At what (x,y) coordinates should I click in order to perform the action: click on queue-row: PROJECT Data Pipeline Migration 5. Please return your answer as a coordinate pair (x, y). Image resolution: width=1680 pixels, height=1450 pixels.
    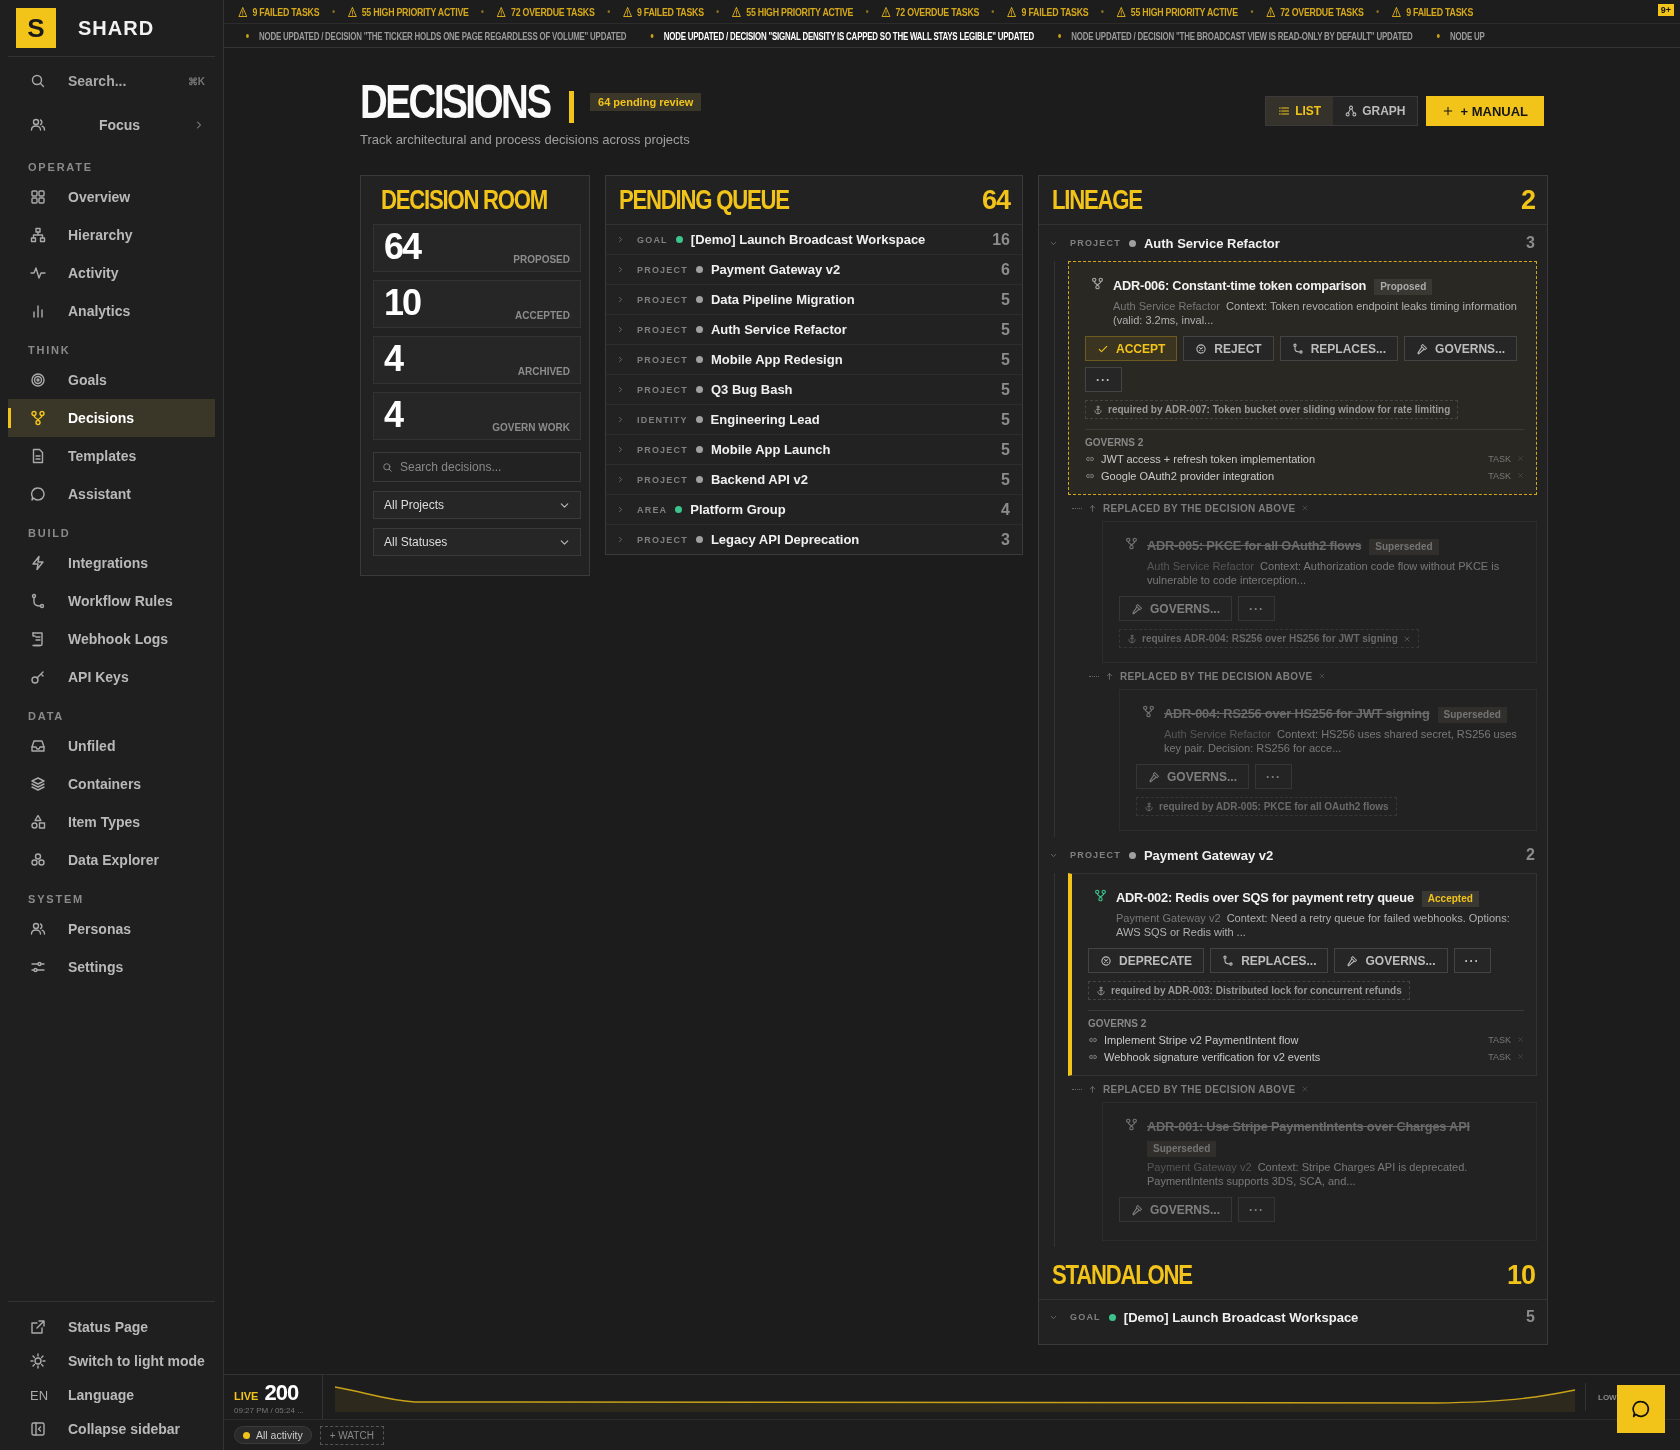
    Looking at the image, I should click on (814, 300).